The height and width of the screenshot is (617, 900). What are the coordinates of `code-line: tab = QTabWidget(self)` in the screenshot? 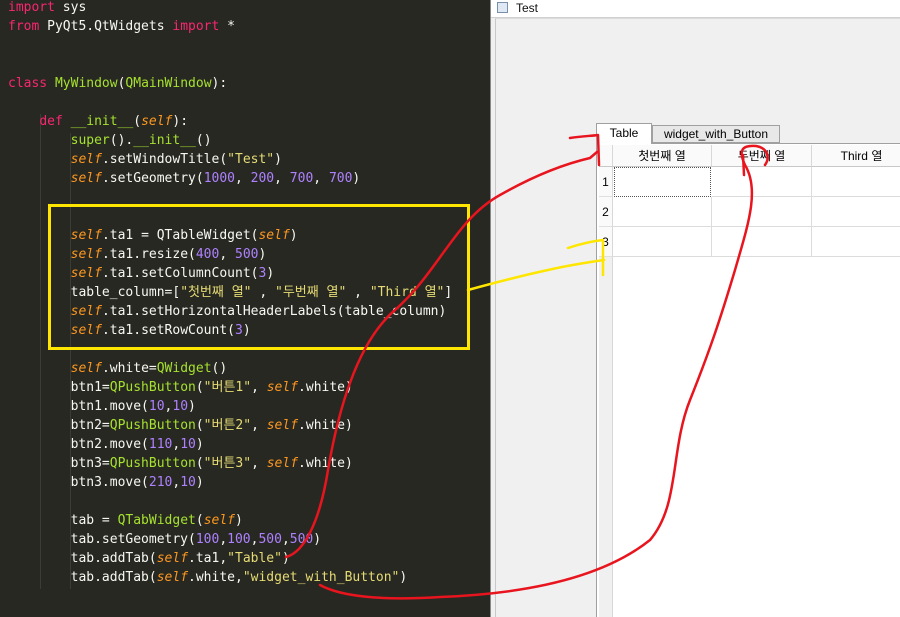 It's located at (245, 520).